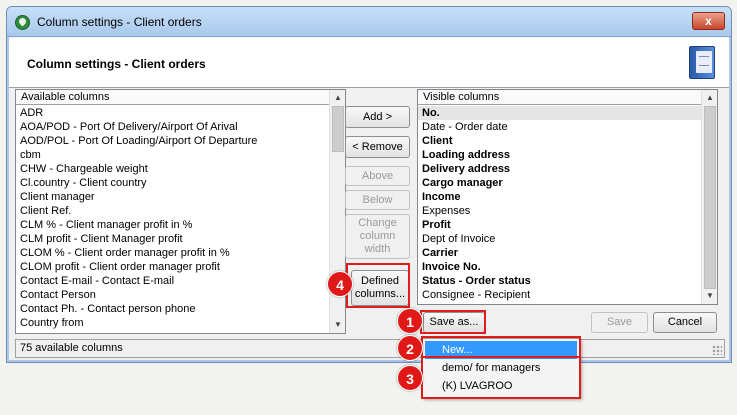 This screenshot has width=737, height=415. What do you see at coordinates (380, 281) in the screenshot?
I see `defined-columns-line-1: Defined` at bounding box center [380, 281].